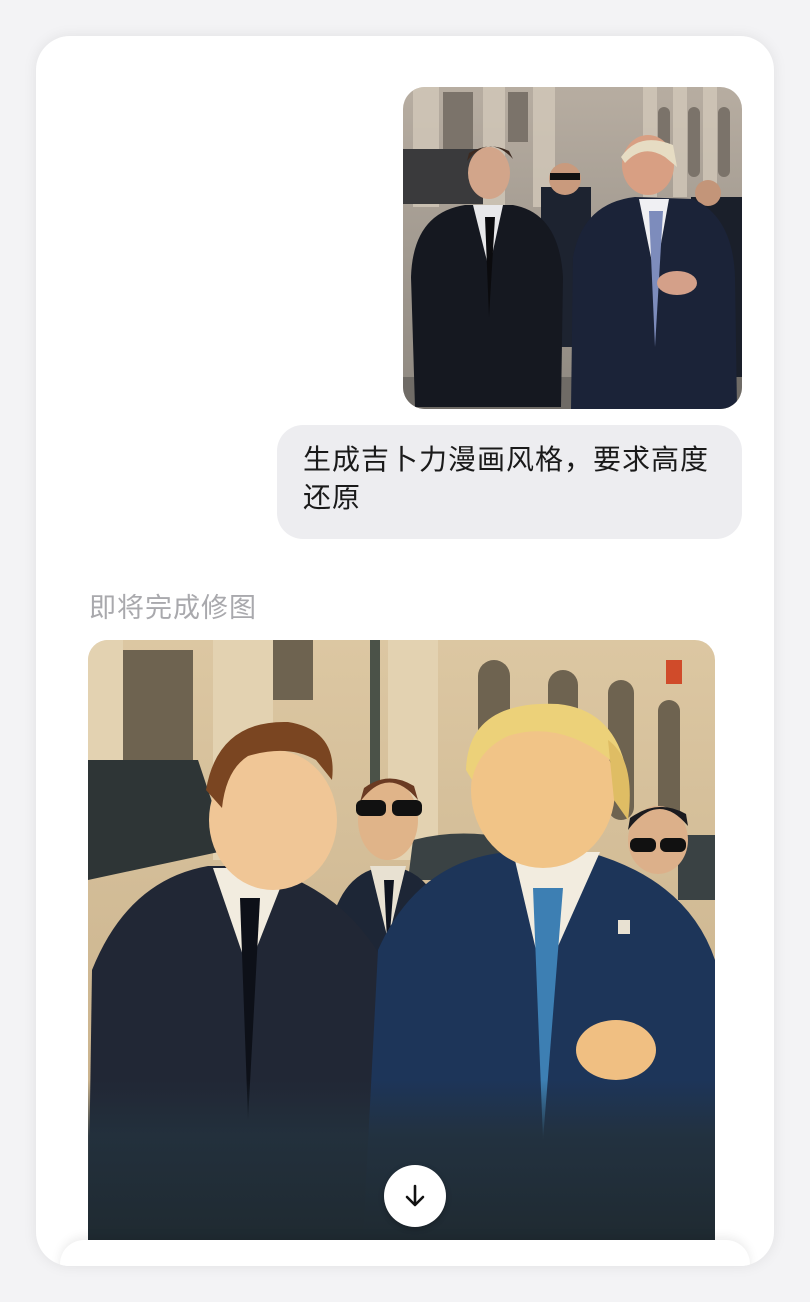 Image resolution: width=810 pixels, height=1302 pixels. I want to click on download-button, so click(415, 1196).